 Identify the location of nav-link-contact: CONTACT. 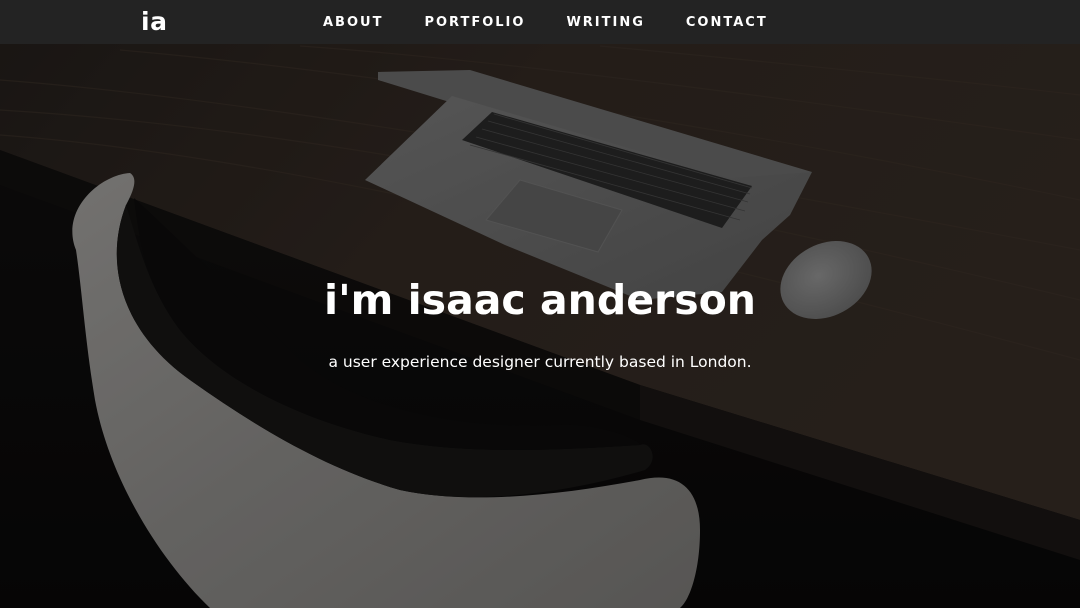
(727, 22).